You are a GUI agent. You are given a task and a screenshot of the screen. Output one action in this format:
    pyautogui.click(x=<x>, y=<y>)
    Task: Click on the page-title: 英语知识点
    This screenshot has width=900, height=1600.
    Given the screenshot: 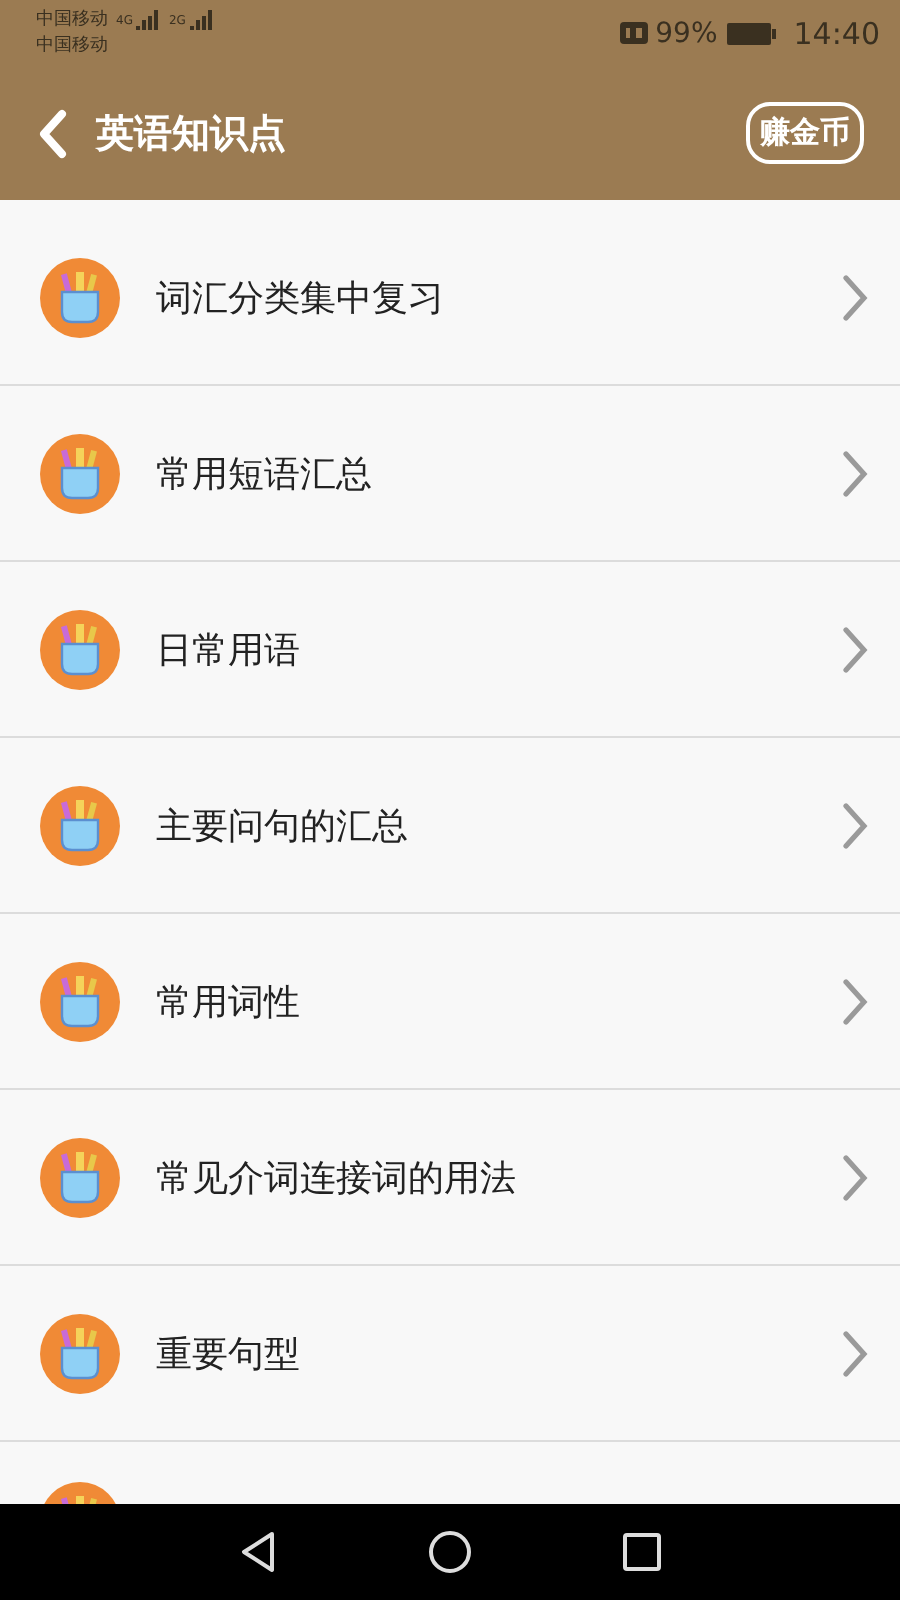 What is the action you would take?
    pyautogui.click(x=192, y=134)
    